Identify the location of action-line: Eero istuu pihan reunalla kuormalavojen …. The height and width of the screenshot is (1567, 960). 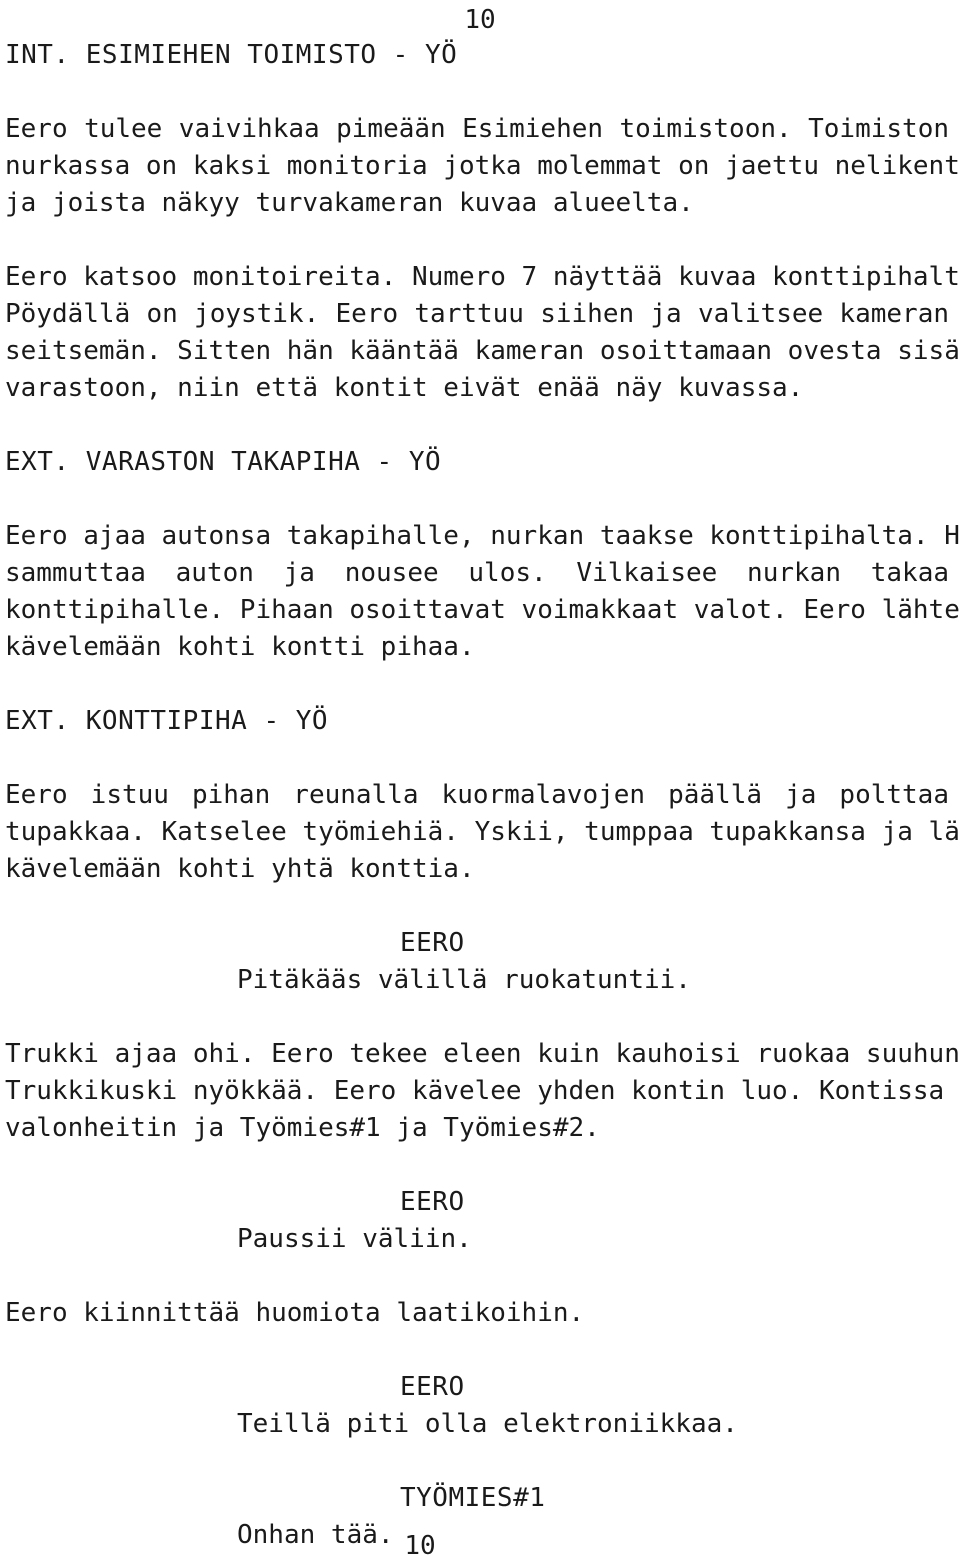
(477, 795).